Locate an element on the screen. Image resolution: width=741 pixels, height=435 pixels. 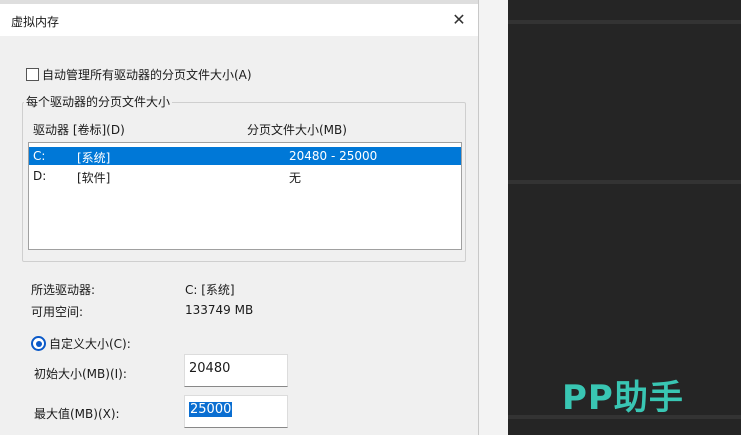
watermark-logo: PP助手 is located at coordinates (623, 398).